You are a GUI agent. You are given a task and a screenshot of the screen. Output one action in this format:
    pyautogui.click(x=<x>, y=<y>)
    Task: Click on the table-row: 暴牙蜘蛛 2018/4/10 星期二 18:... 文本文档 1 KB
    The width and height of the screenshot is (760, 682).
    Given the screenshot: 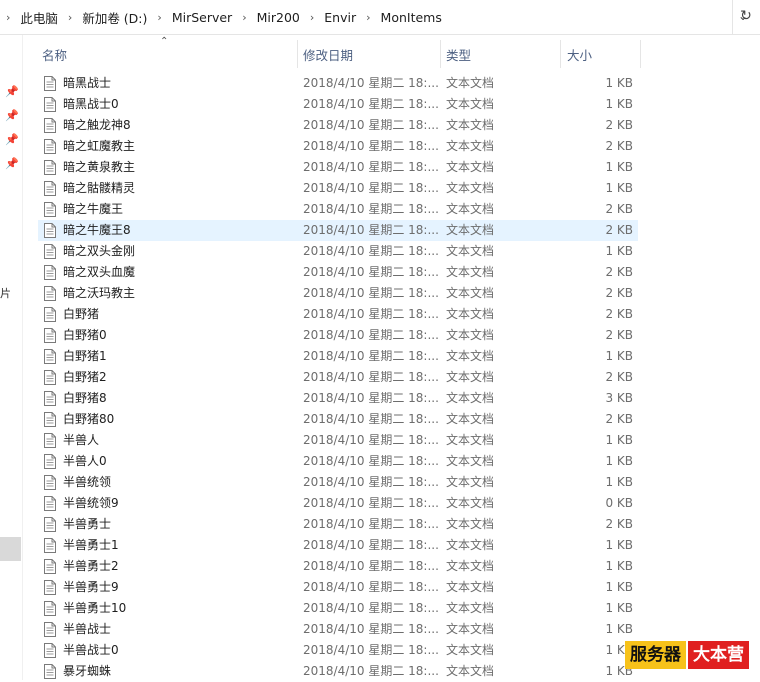 What is the action you would take?
    pyautogui.click(x=338, y=671)
    